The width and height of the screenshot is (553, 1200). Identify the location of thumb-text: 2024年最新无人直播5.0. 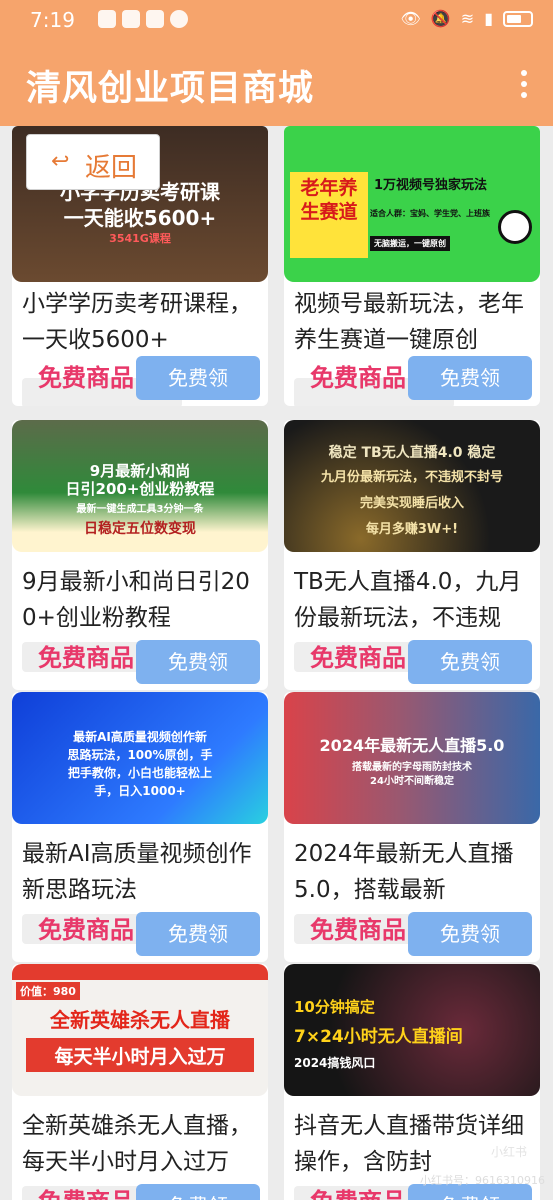
(412, 745).